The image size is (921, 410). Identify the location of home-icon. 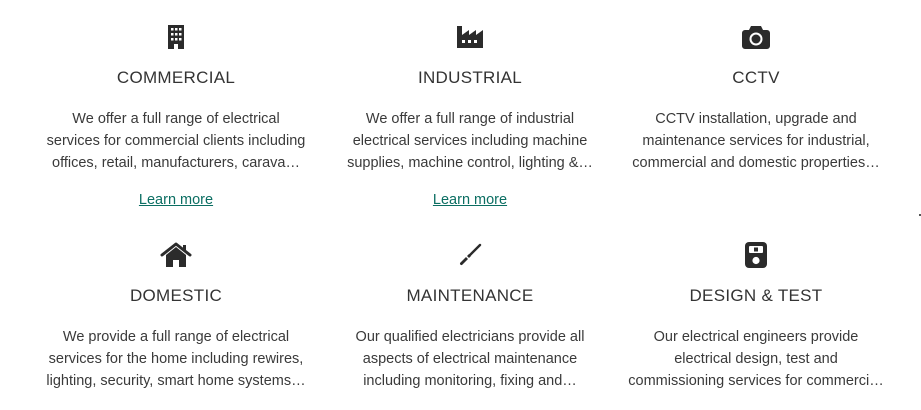
(176, 255).